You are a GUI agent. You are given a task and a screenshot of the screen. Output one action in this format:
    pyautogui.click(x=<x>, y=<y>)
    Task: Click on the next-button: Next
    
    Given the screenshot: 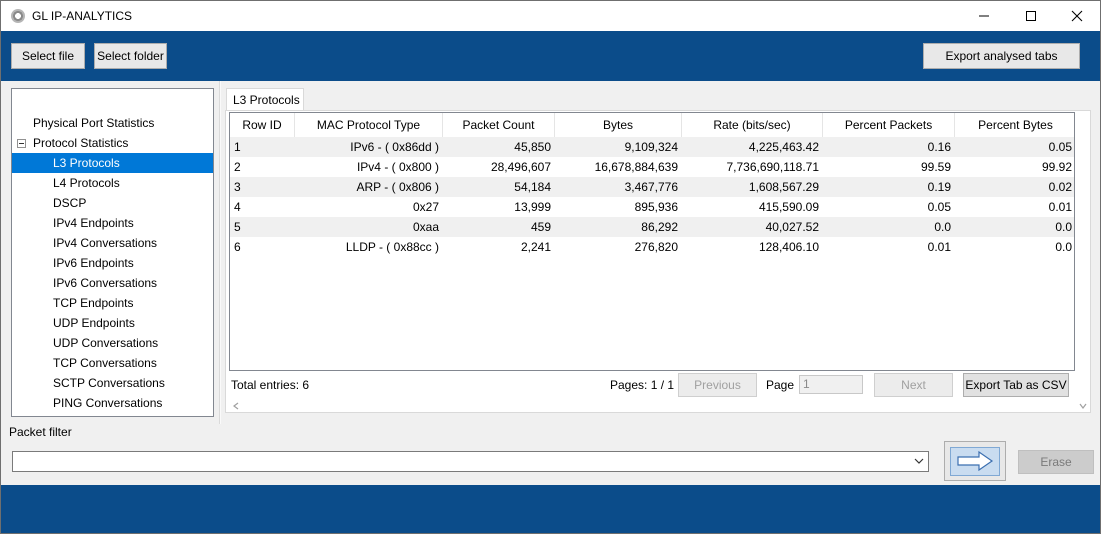 What is the action you would take?
    pyautogui.click(x=913, y=385)
    